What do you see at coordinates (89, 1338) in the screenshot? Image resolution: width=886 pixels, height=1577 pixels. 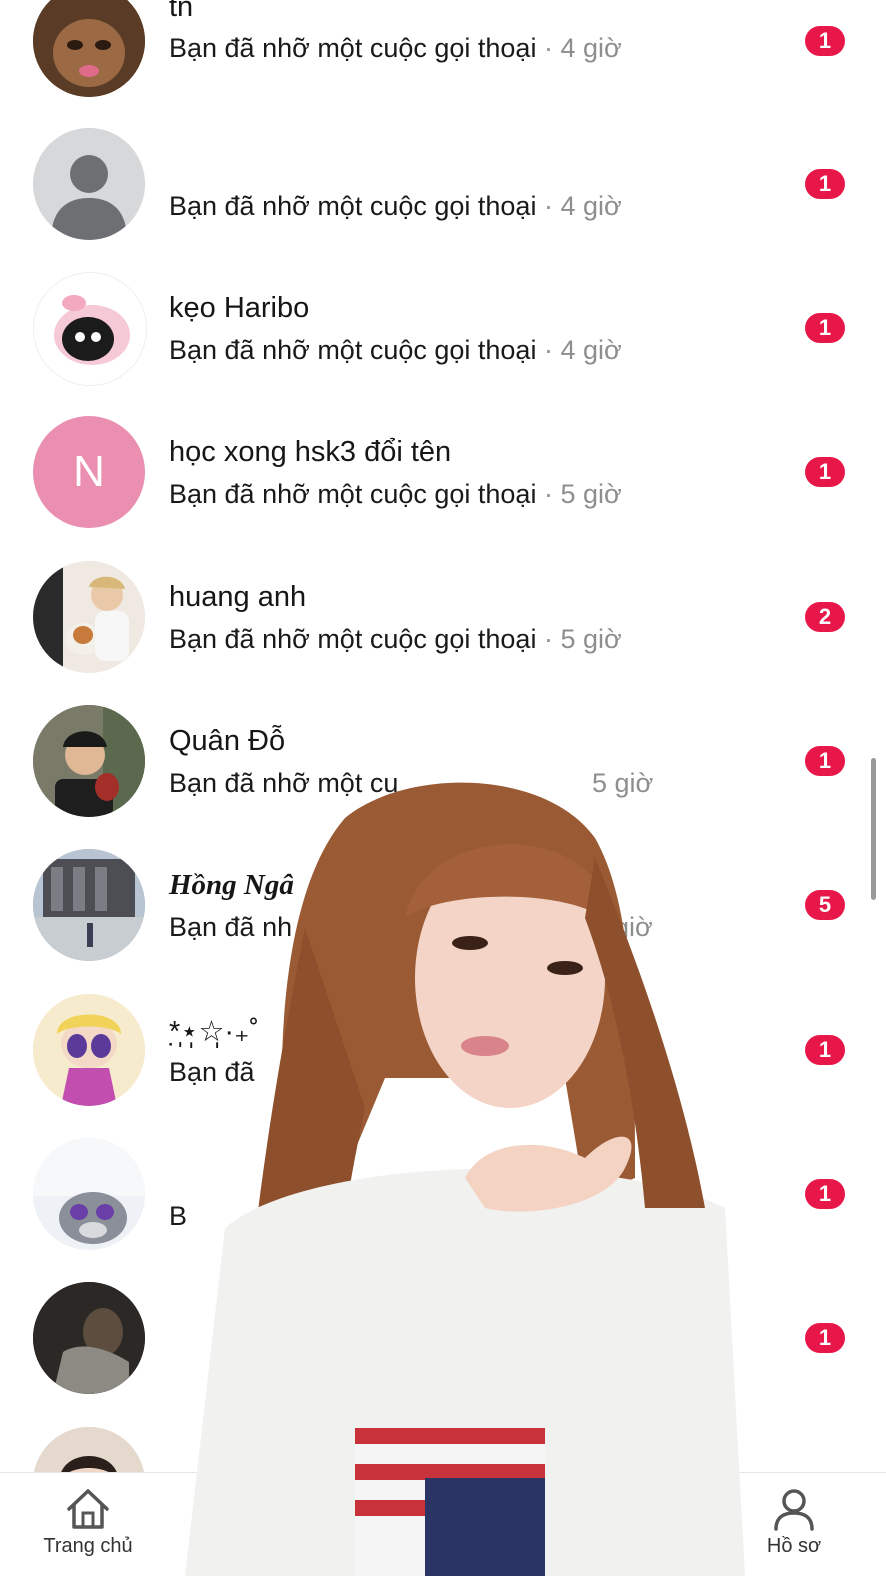 I see `dark-photo-avatar` at bounding box center [89, 1338].